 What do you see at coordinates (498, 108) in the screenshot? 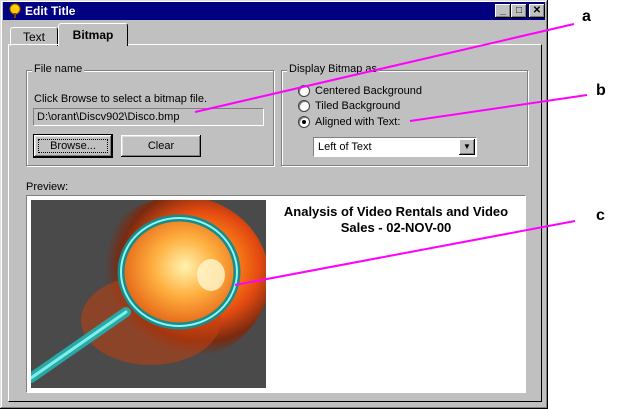
I see `callout-line-b` at bounding box center [498, 108].